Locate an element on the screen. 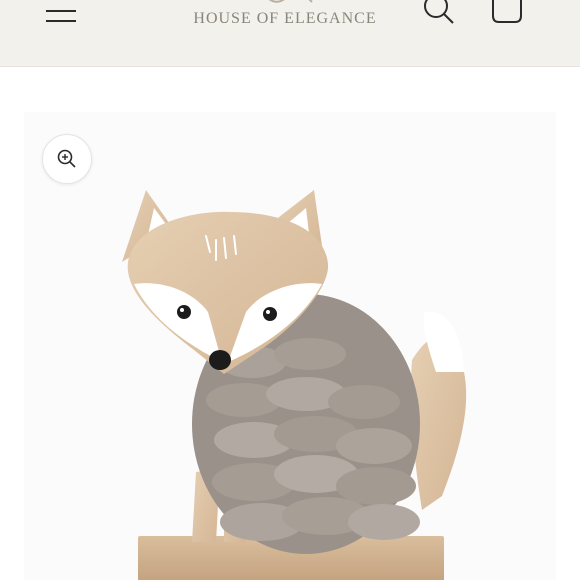  zoom-button is located at coordinates (67, 159).